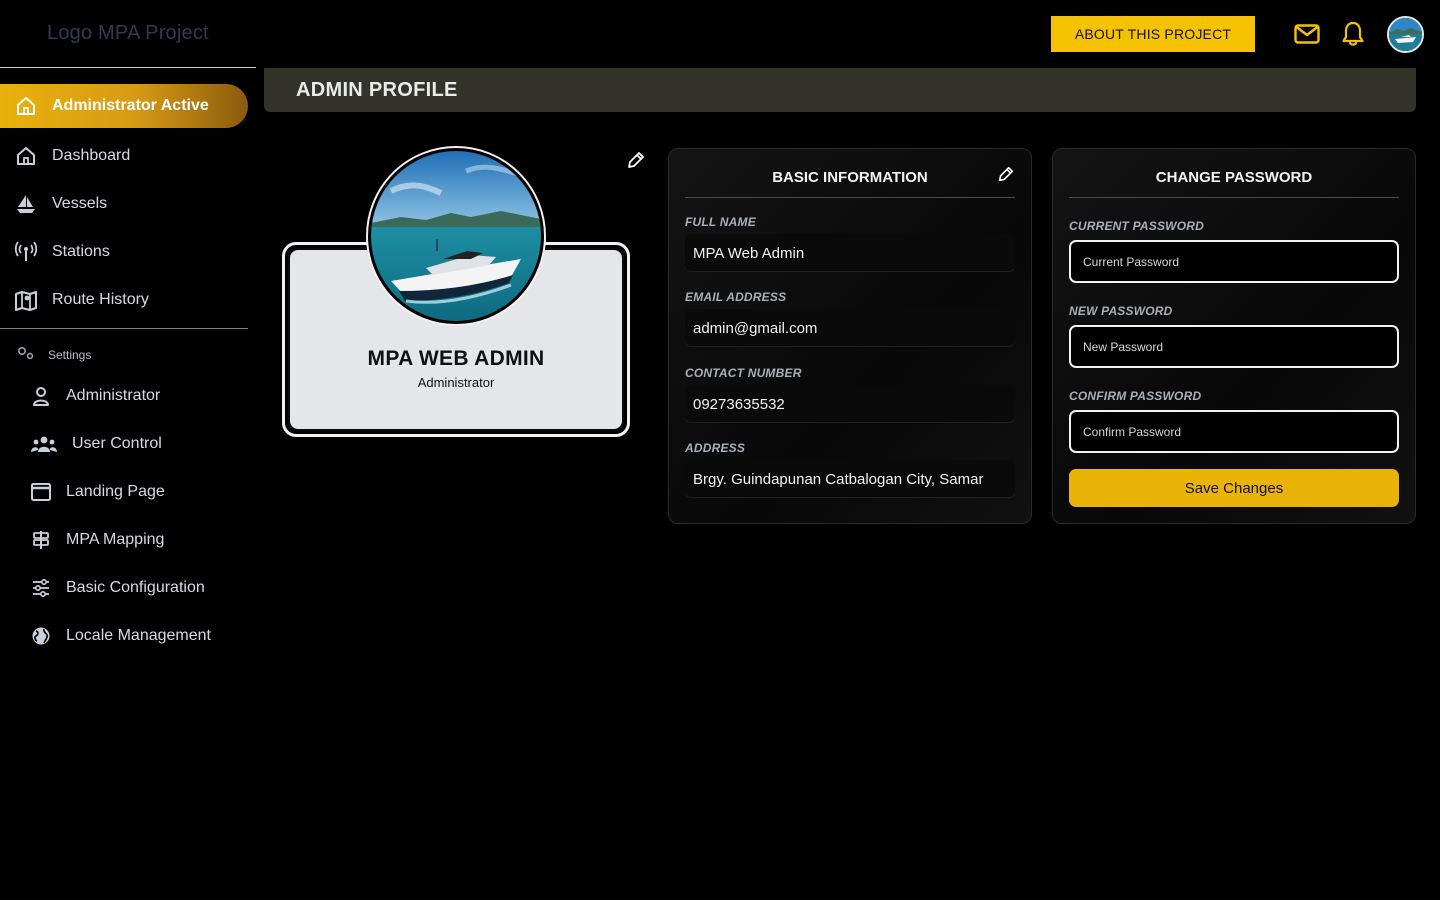 This screenshot has width=1440, height=900. I want to click on sidebar-item-landing-page: Landing Page, so click(138, 492).